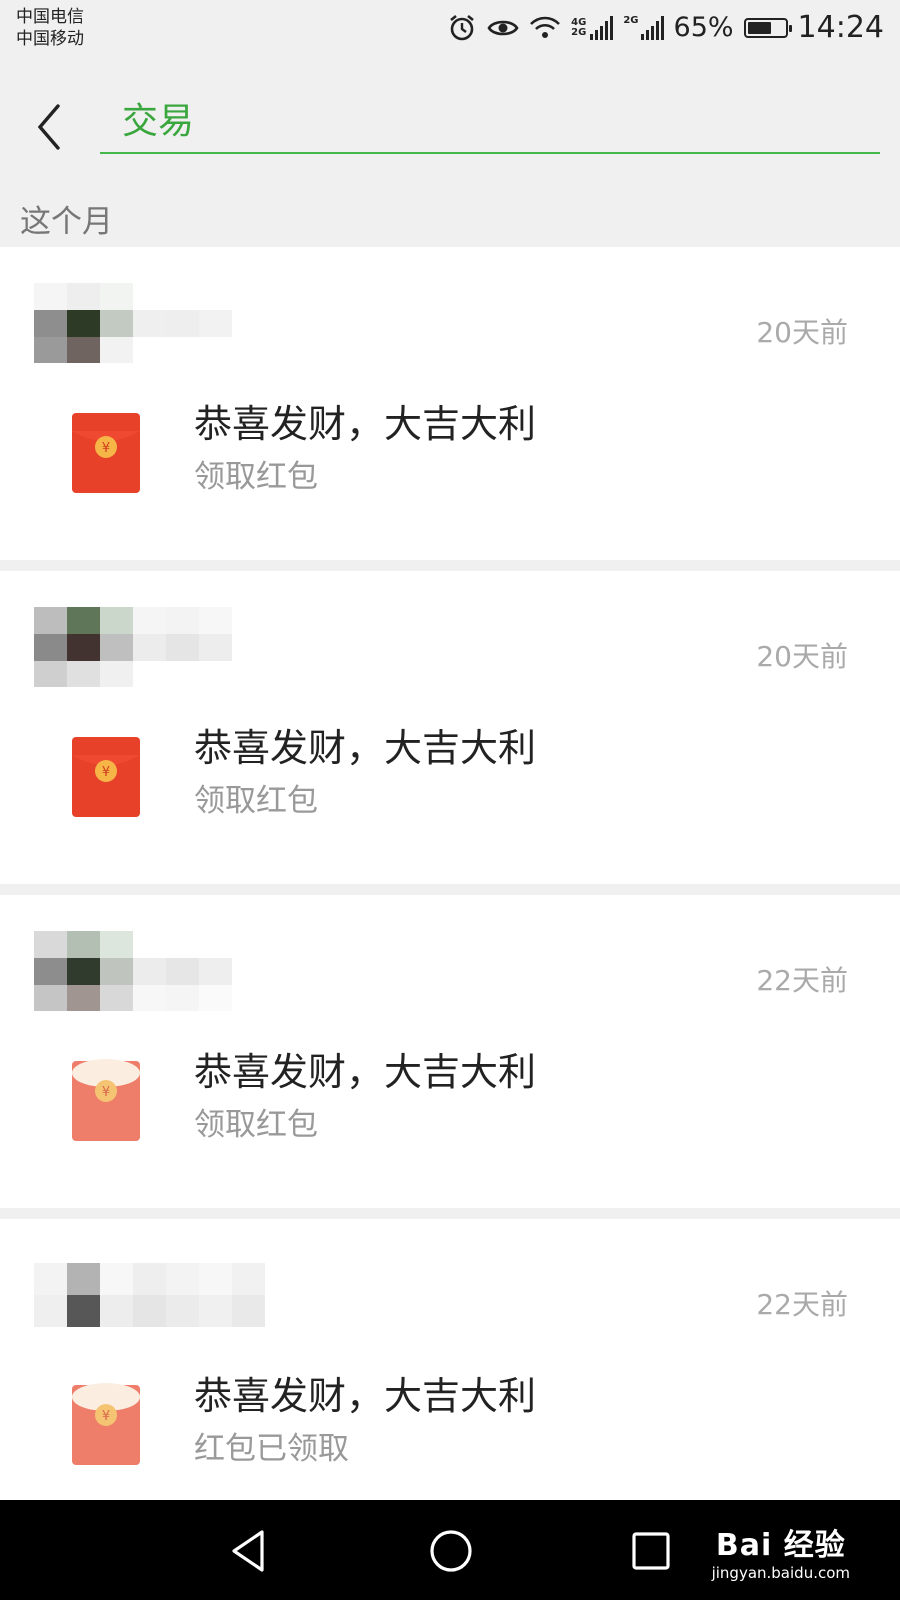 The image size is (900, 1600). I want to click on wifi-icon, so click(545, 28).